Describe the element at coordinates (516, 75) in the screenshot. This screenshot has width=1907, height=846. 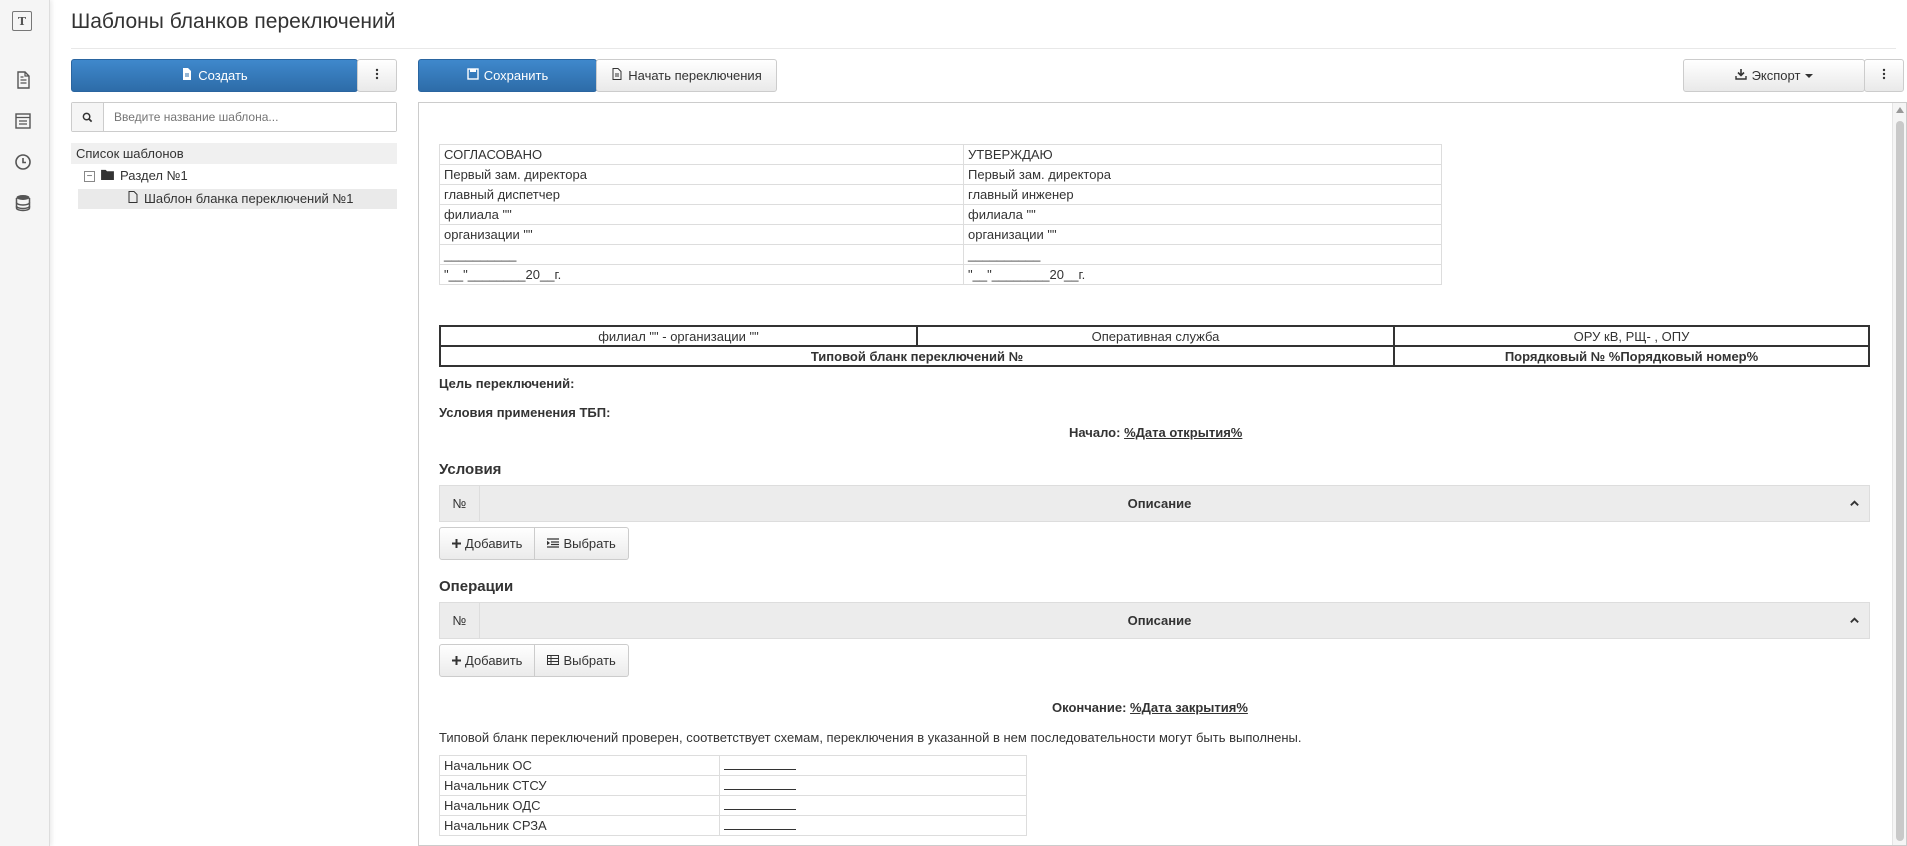
I see `save-button-label: Сохранить` at that location.